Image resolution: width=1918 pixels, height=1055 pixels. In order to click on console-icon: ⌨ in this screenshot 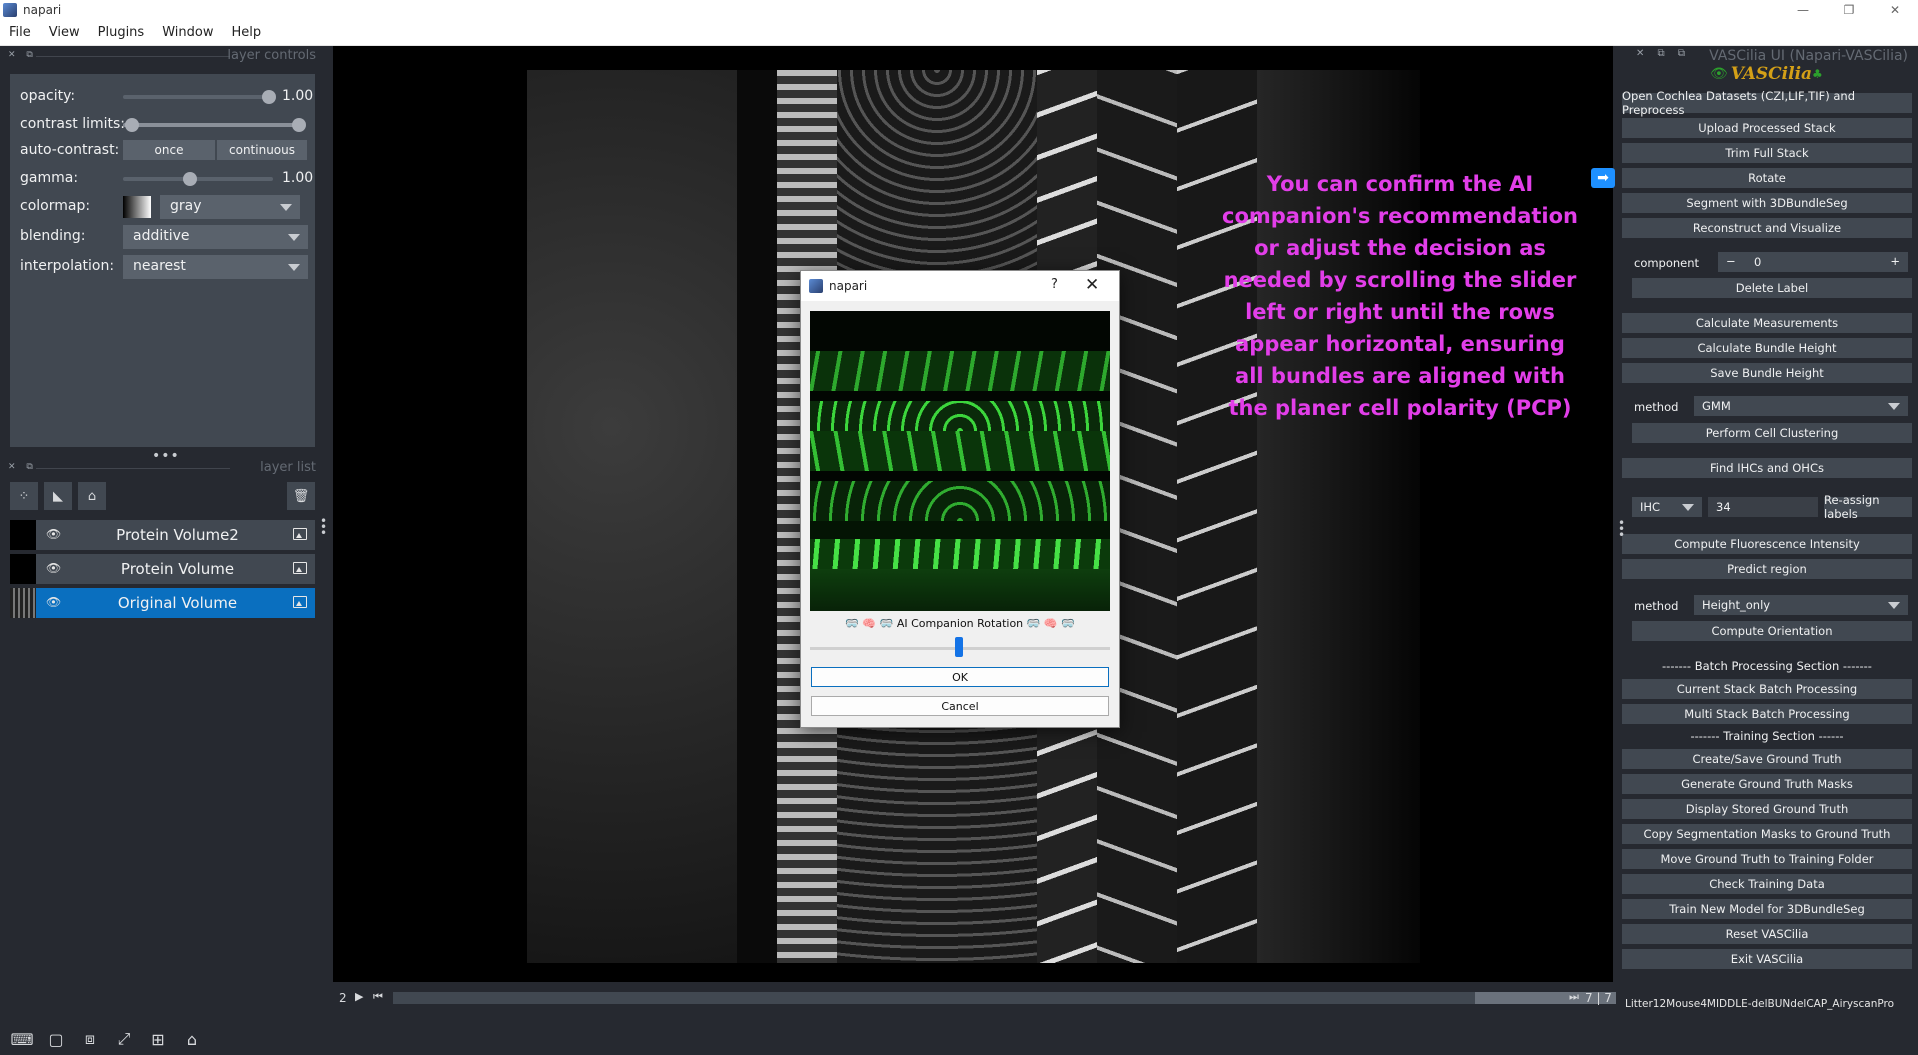, I will do `click(22, 1039)`.